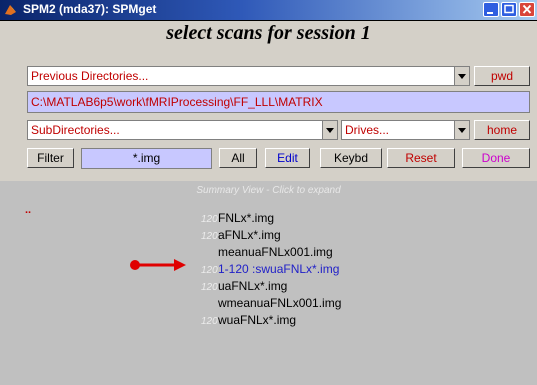 This screenshot has width=537, height=385. Describe the element at coordinates (28, 210) in the screenshot. I see `red-marker: ..` at that location.